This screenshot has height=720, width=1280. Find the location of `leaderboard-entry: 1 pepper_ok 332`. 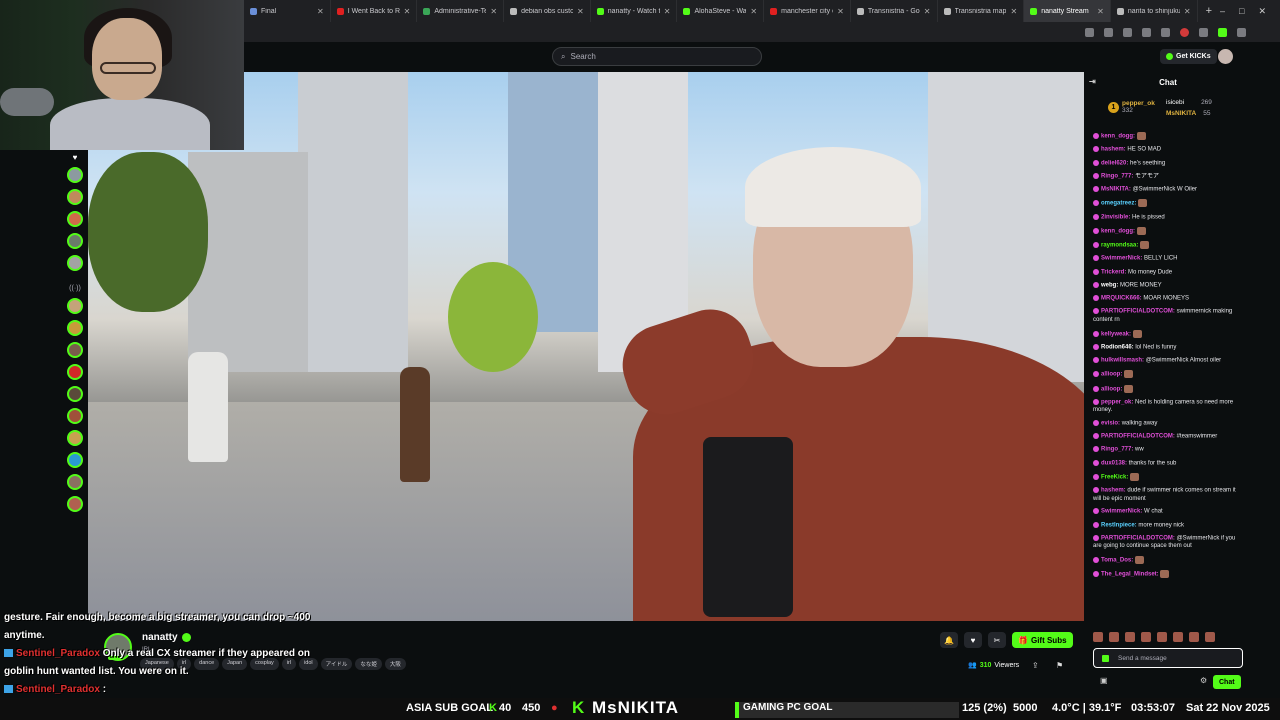

leaderboard-entry: 1 pepper_ok 332 is located at coordinates (1131, 107).